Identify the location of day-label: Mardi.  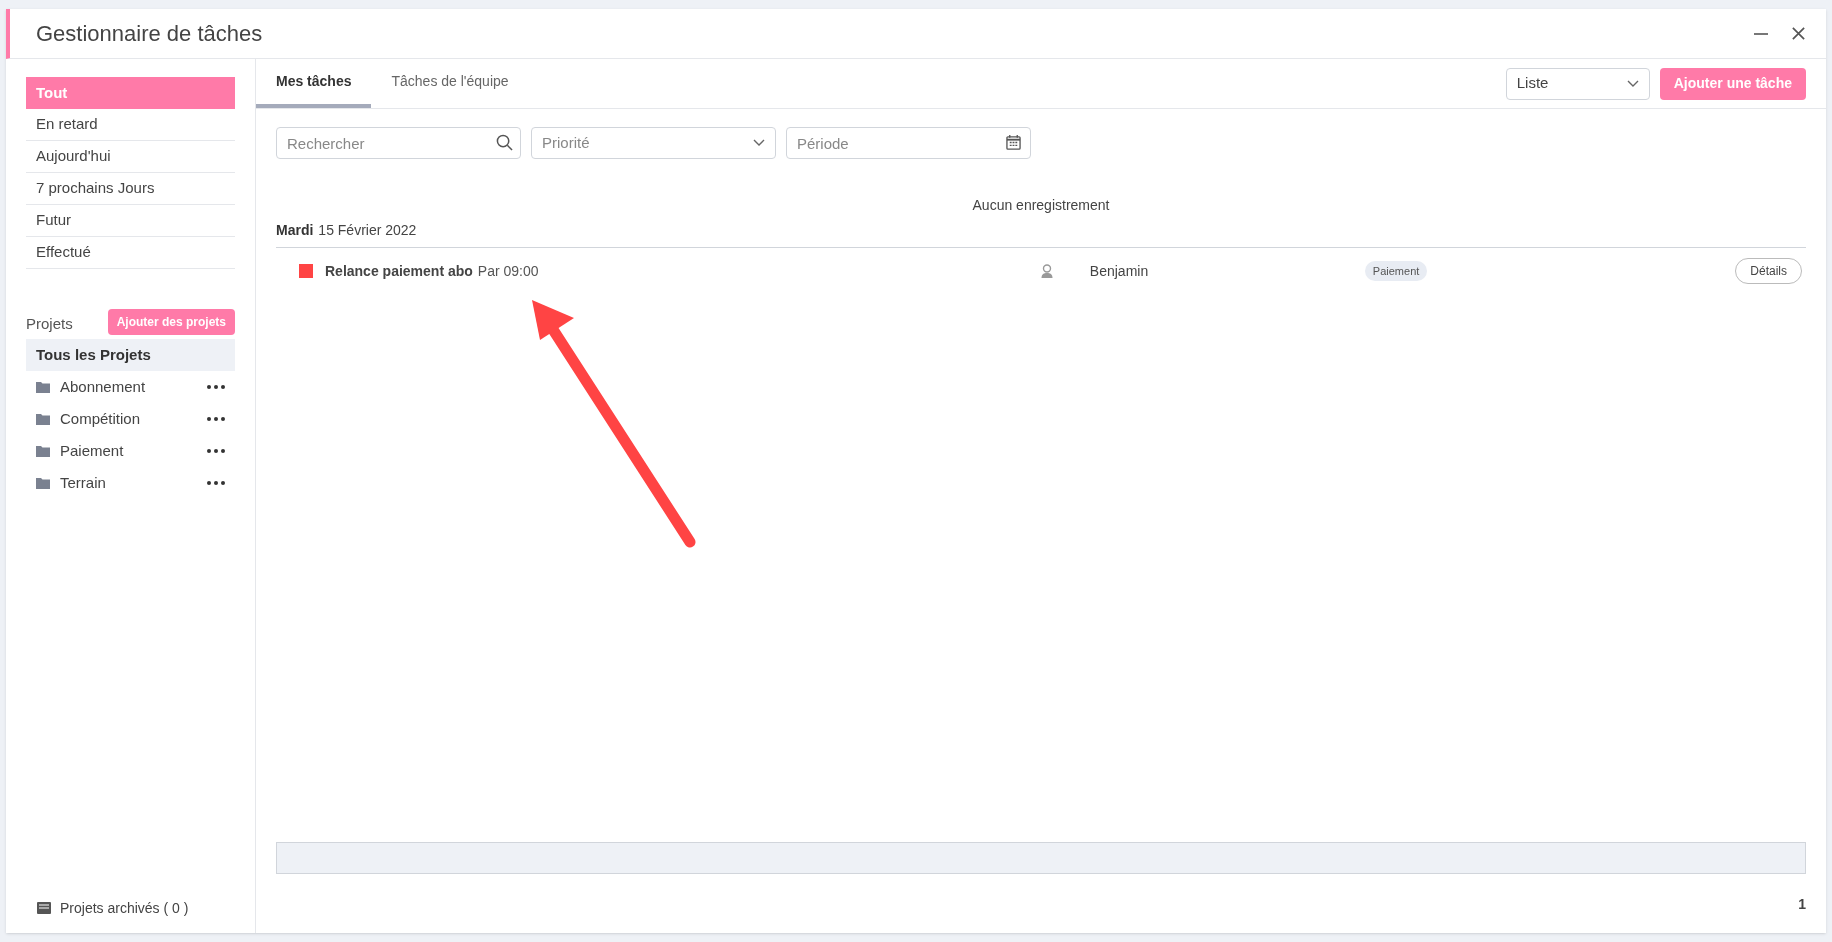
(295, 230).